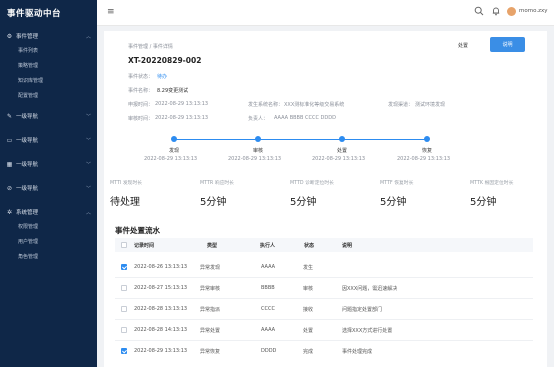 Image resolution: width=554 pixels, height=367 pixels. What do you see at coordinates (48, 80) in the screenshot?
I see `sidebar-item-knowledge: 知识库管理` at bounding box center [48, 80].